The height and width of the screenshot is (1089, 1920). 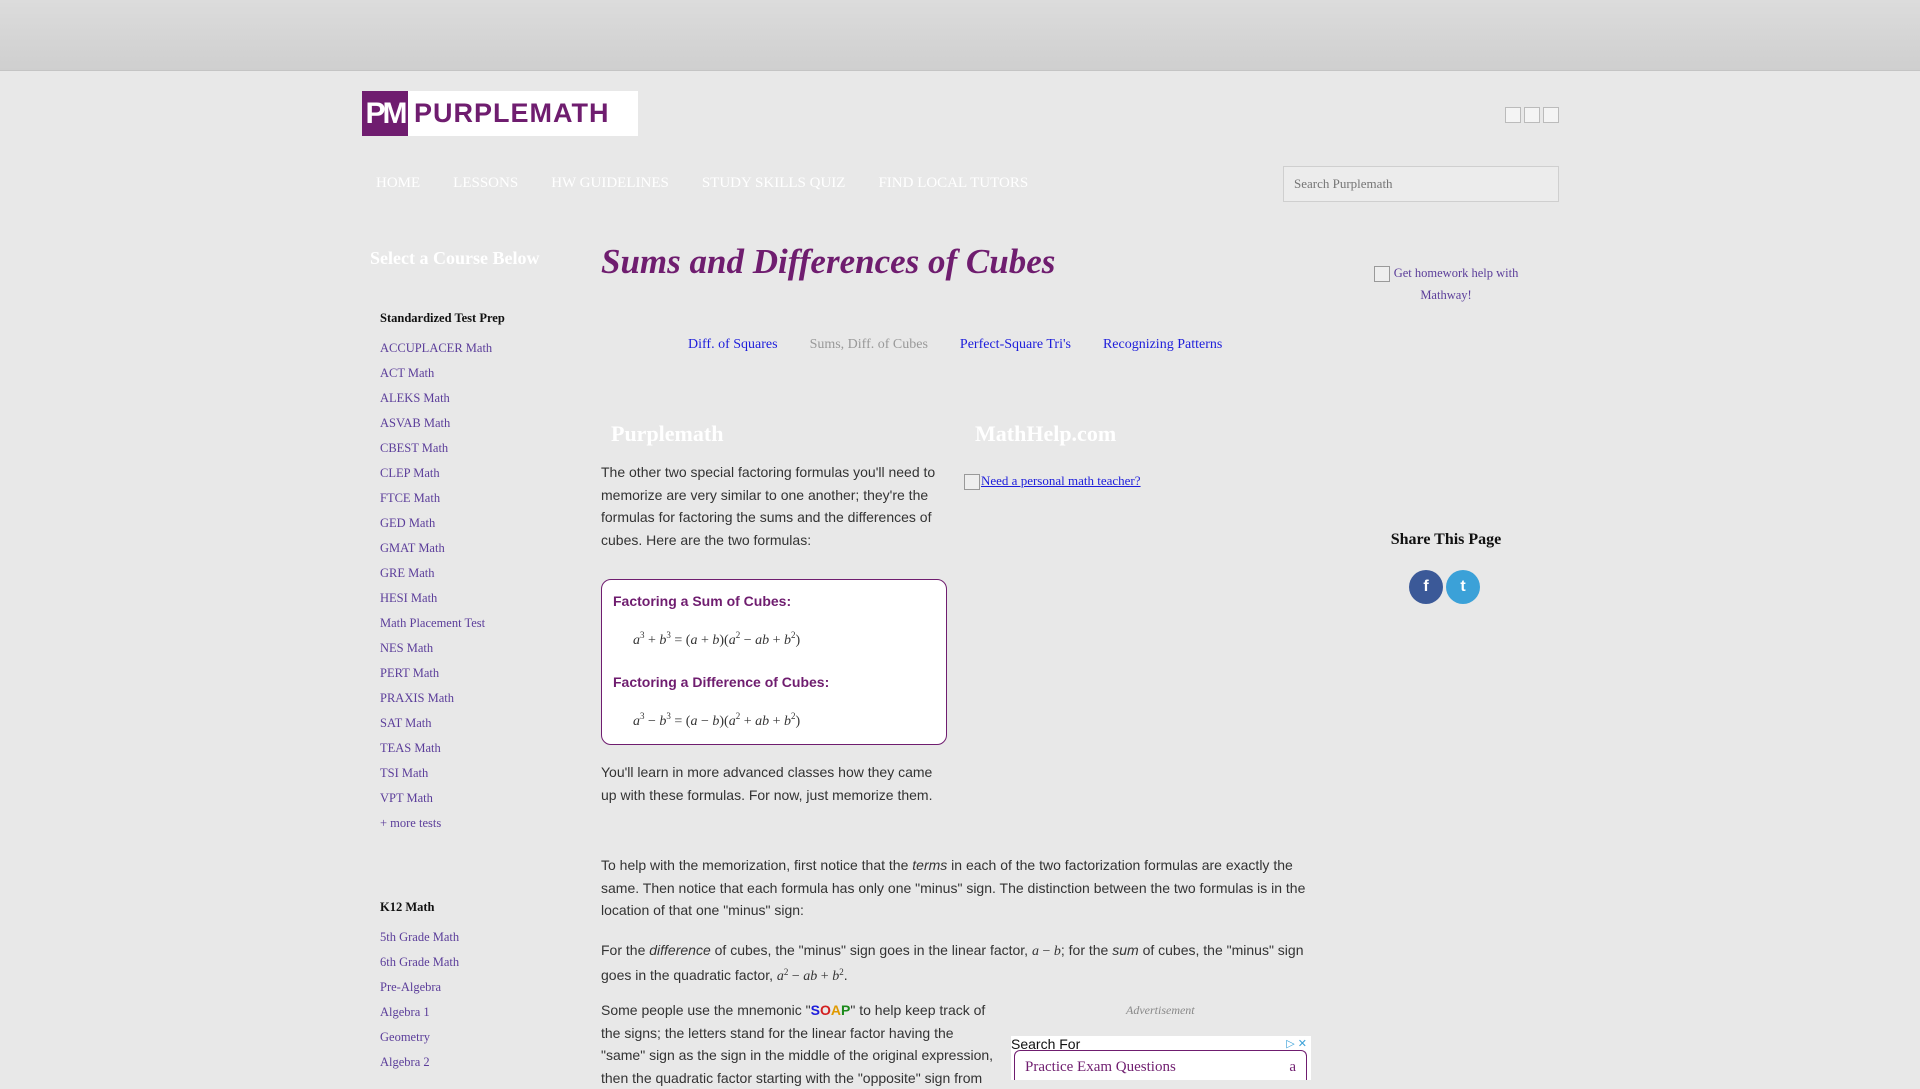 I want to click on sidebar-item-tsi: TSI Math, so click(x=476, y=775).